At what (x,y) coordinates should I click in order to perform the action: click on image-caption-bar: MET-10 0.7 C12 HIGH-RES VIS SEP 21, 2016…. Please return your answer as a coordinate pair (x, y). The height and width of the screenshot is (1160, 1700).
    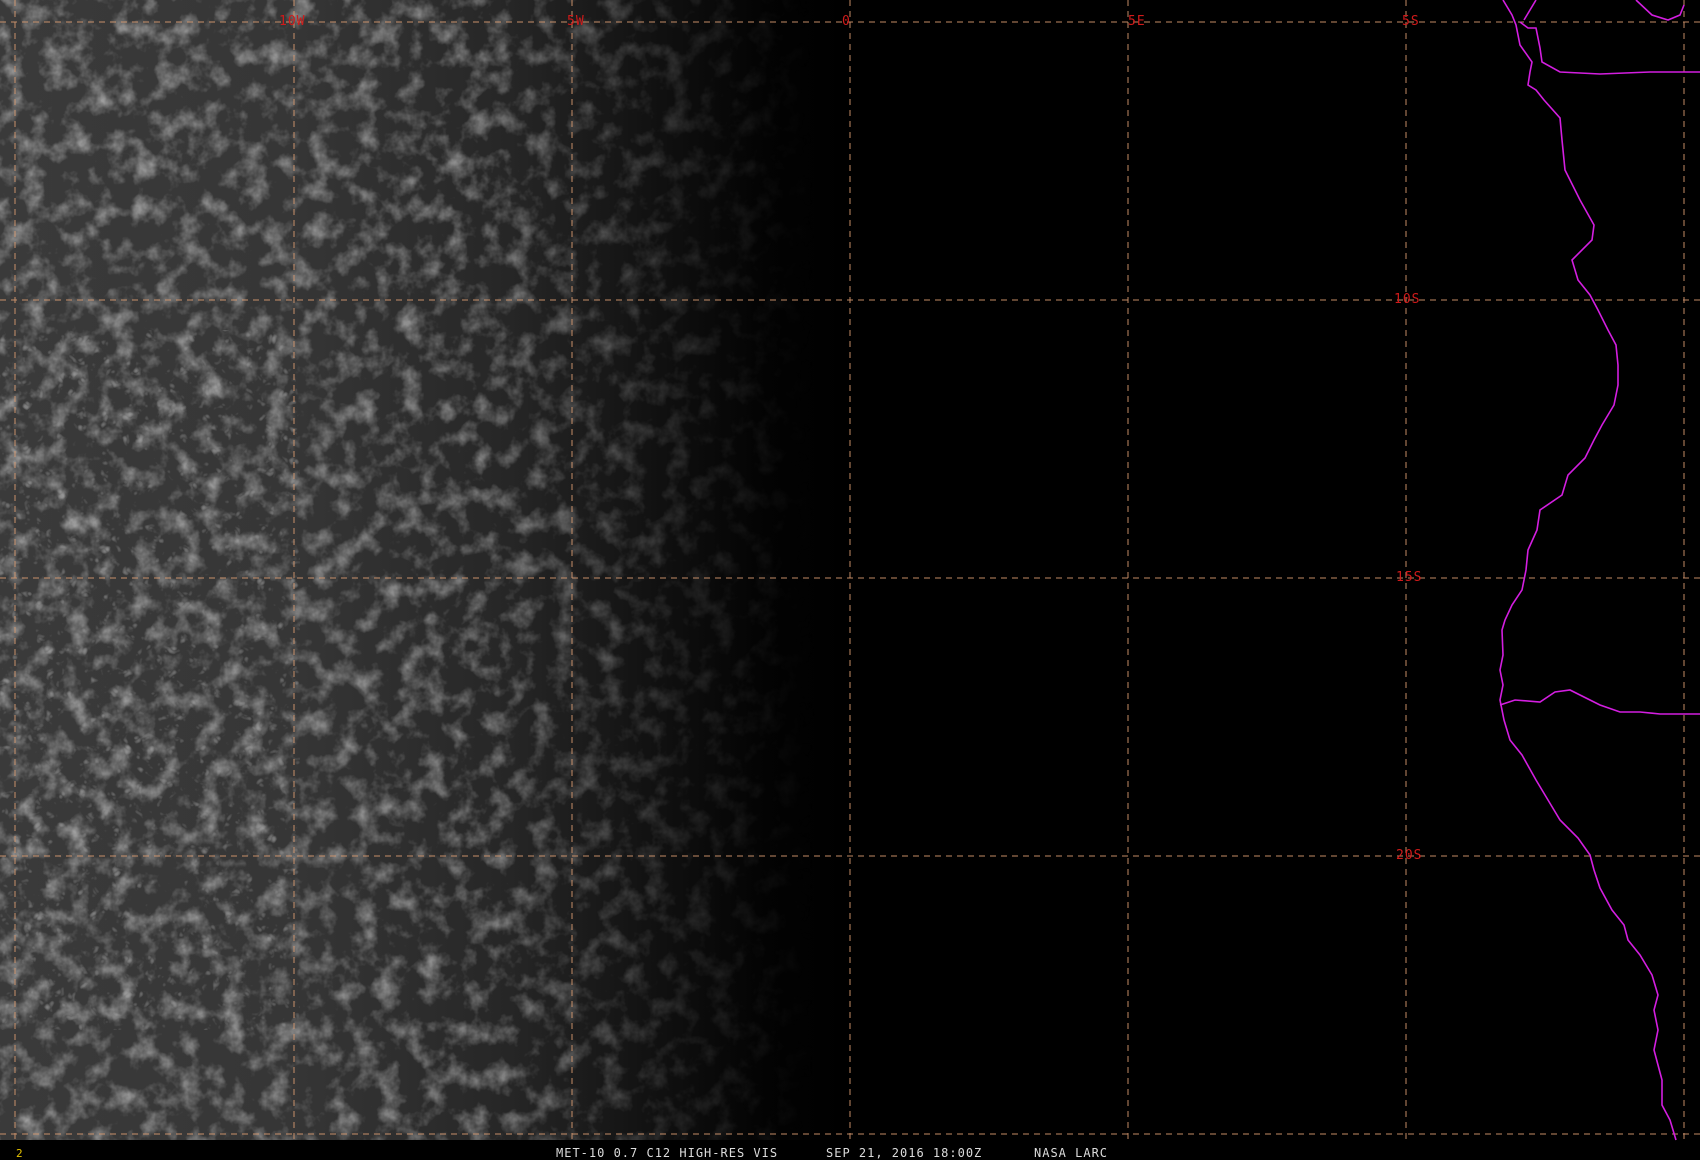
    Looking at the image, I should click on (850, 1152).